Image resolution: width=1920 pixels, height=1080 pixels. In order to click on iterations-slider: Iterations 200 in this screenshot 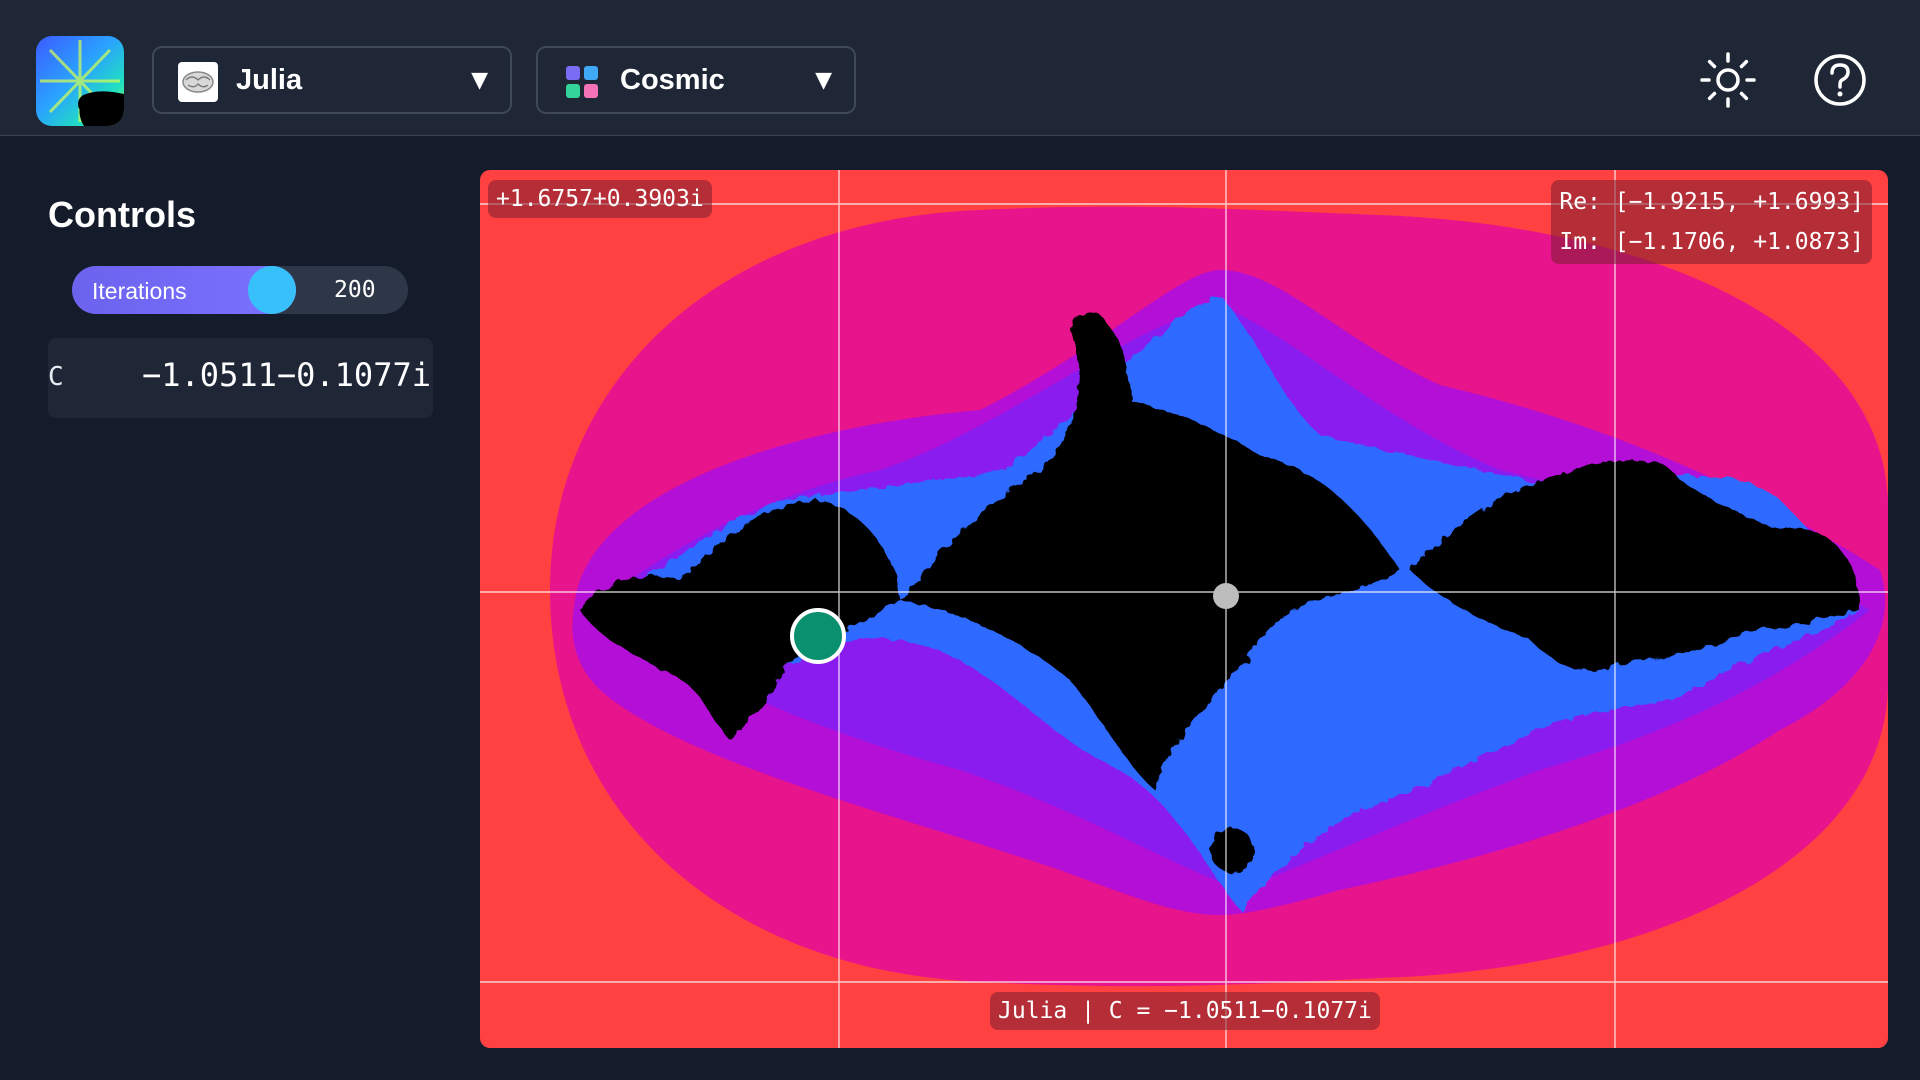, I will do `click(240, 290)`.